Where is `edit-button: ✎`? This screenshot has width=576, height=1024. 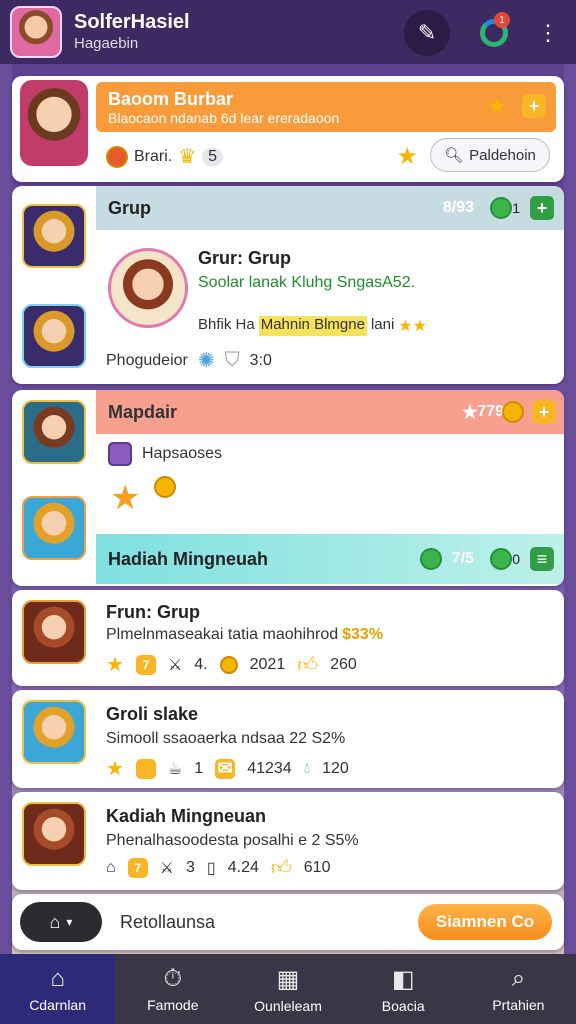 edit-button: ✎ is located at coordinates (427, 33).